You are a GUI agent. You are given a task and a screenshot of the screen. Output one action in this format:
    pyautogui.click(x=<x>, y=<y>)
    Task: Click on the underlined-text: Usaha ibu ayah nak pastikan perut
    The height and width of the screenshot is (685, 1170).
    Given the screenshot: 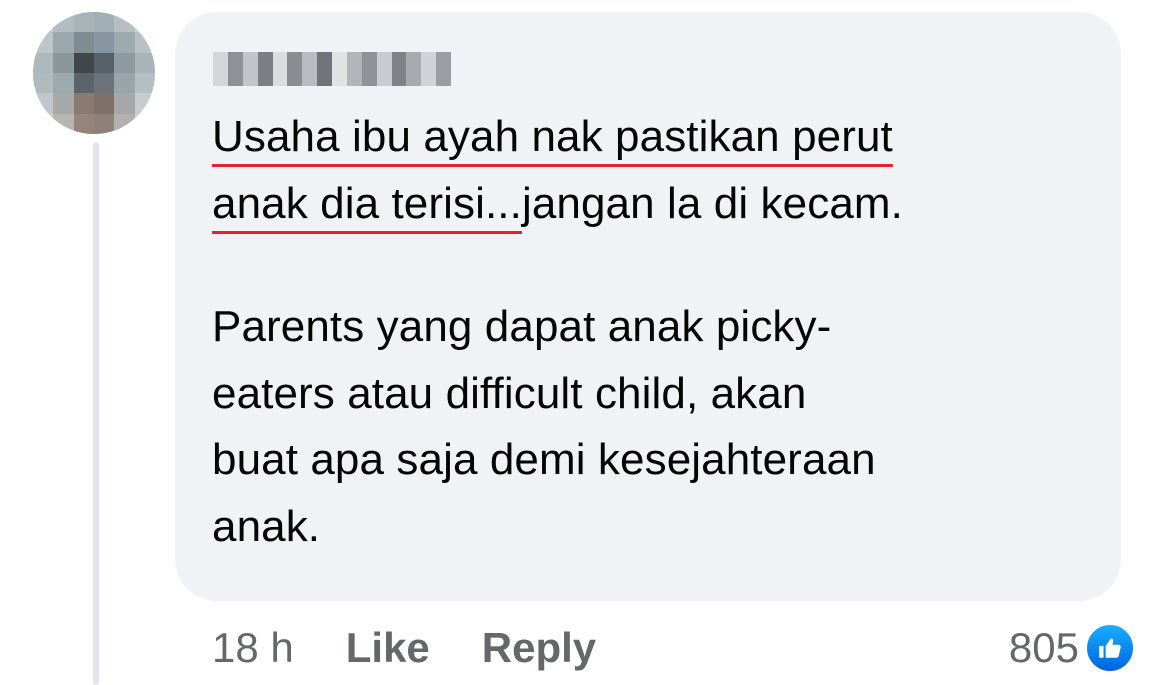 What is the action you would take?
    pyautogui.click(x=552, y=136)
    